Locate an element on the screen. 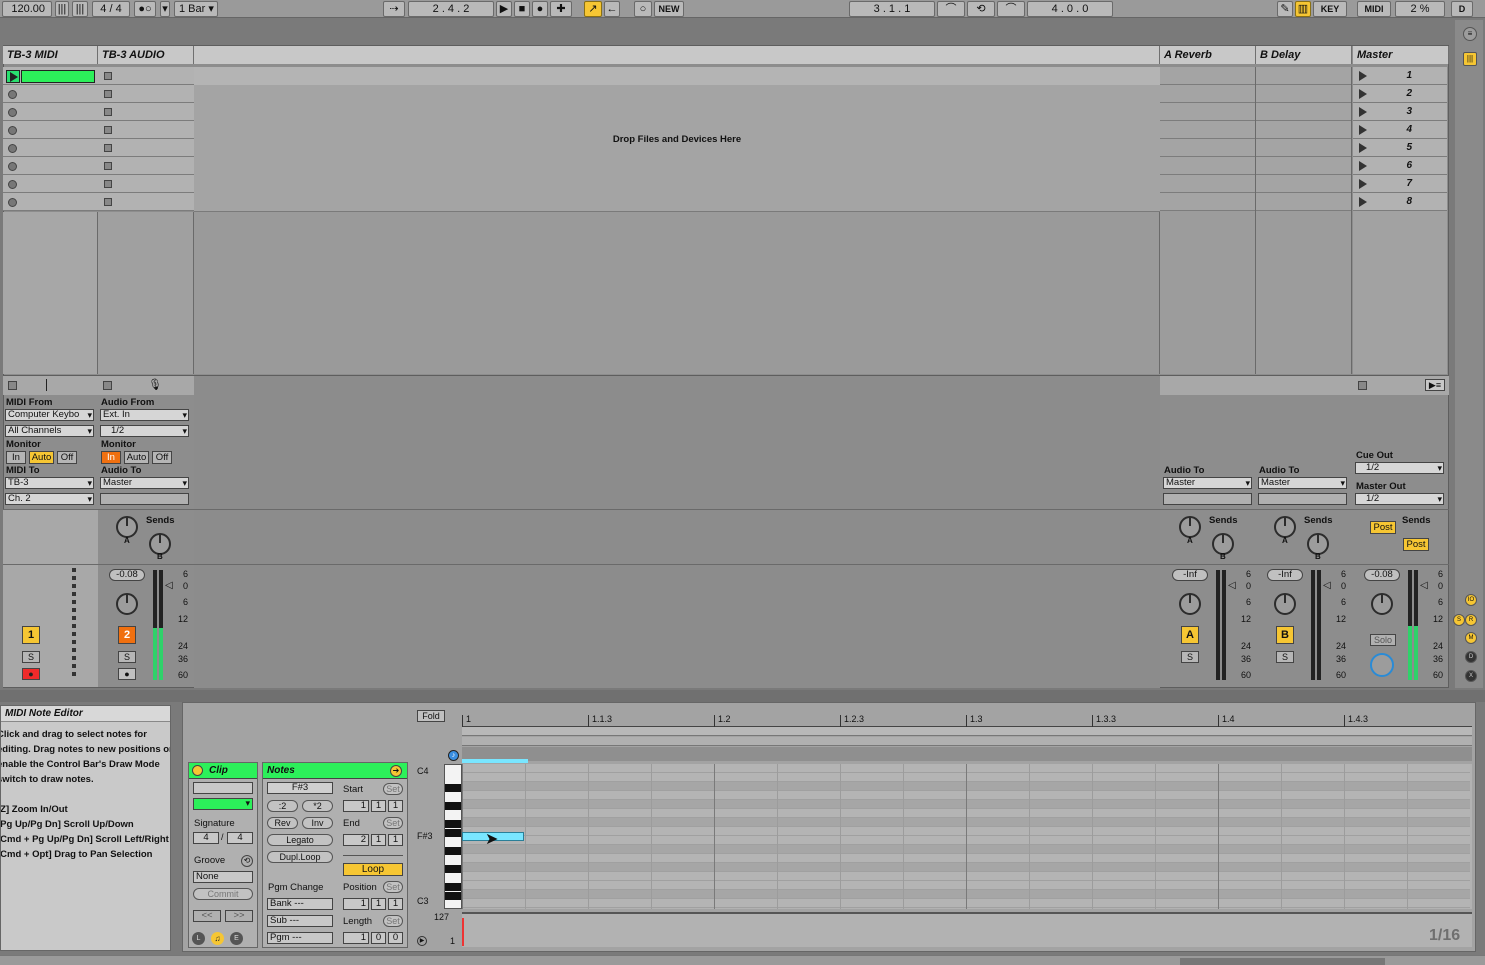 Image resolution: width=1485 pixels, height=965 pixels. clip-name-field is located at coordinates (223, 788).